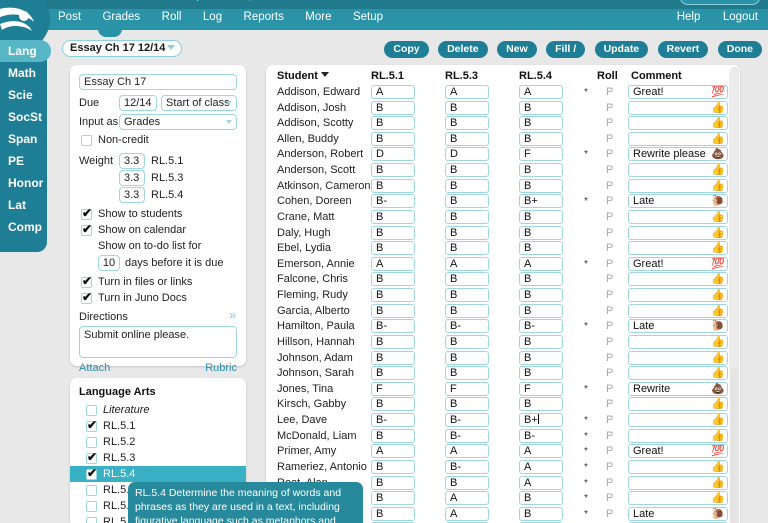 Image resolution: width=768 pixels, height=523 pixels. What do you see at coordinates (678, 154) in the screenshot?
I see `comment-input: Rewrite please 💩` at bounding box center [678, 154].